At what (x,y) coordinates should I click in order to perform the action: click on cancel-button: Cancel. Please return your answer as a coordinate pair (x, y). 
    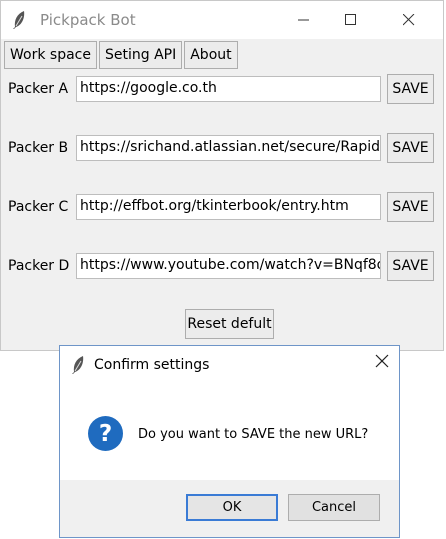
    Looking at the image, I should click on (334, 507).